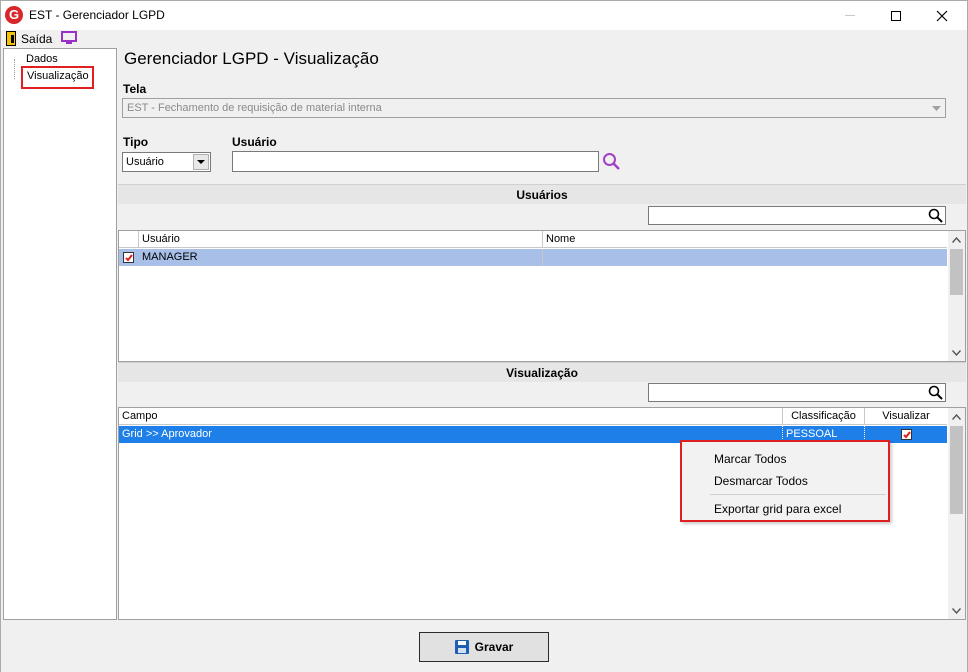  Describe the element at coordinates (341, 257) in the screenshot. I see `usuario-cell: MANAGER` at that location.